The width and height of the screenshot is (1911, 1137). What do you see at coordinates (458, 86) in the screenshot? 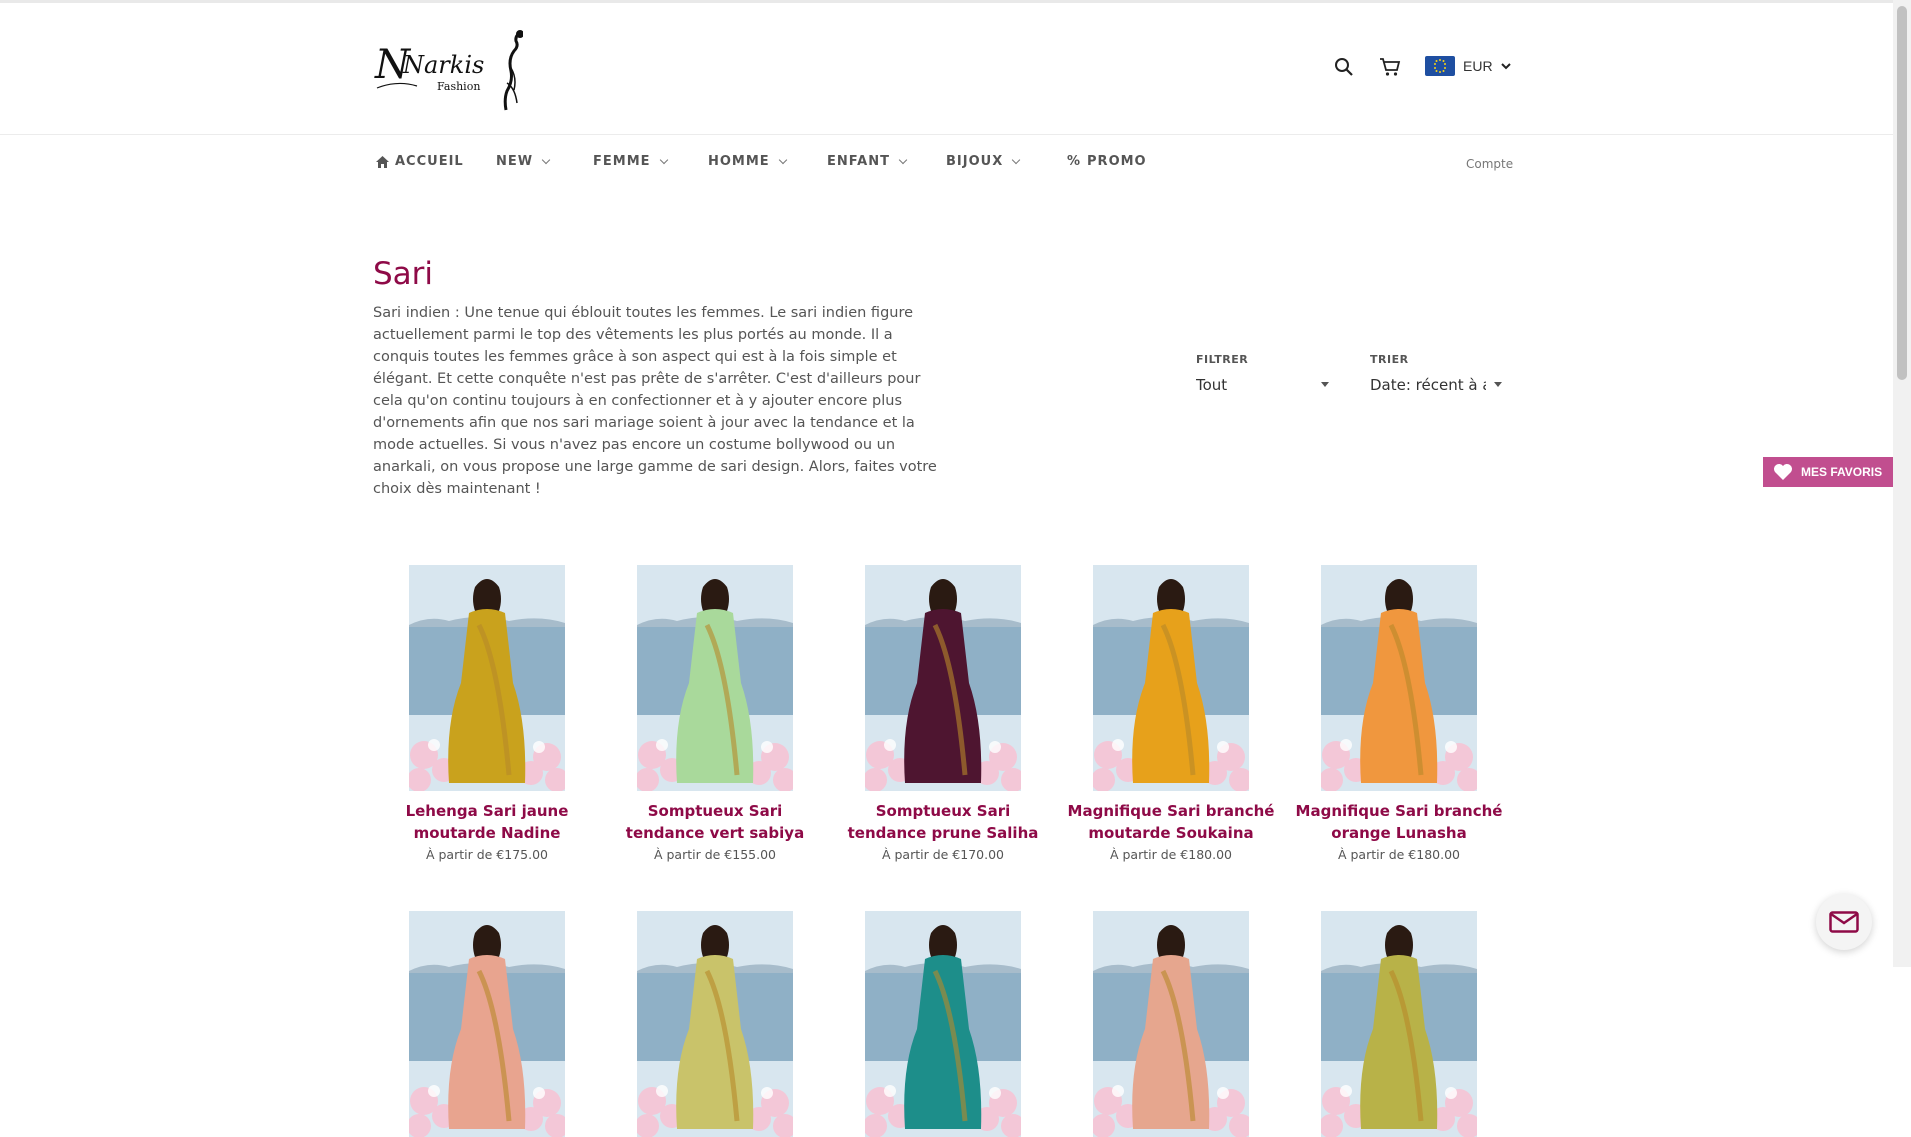
I see `svg-text: Fashion` at bounding box center [458, 86].